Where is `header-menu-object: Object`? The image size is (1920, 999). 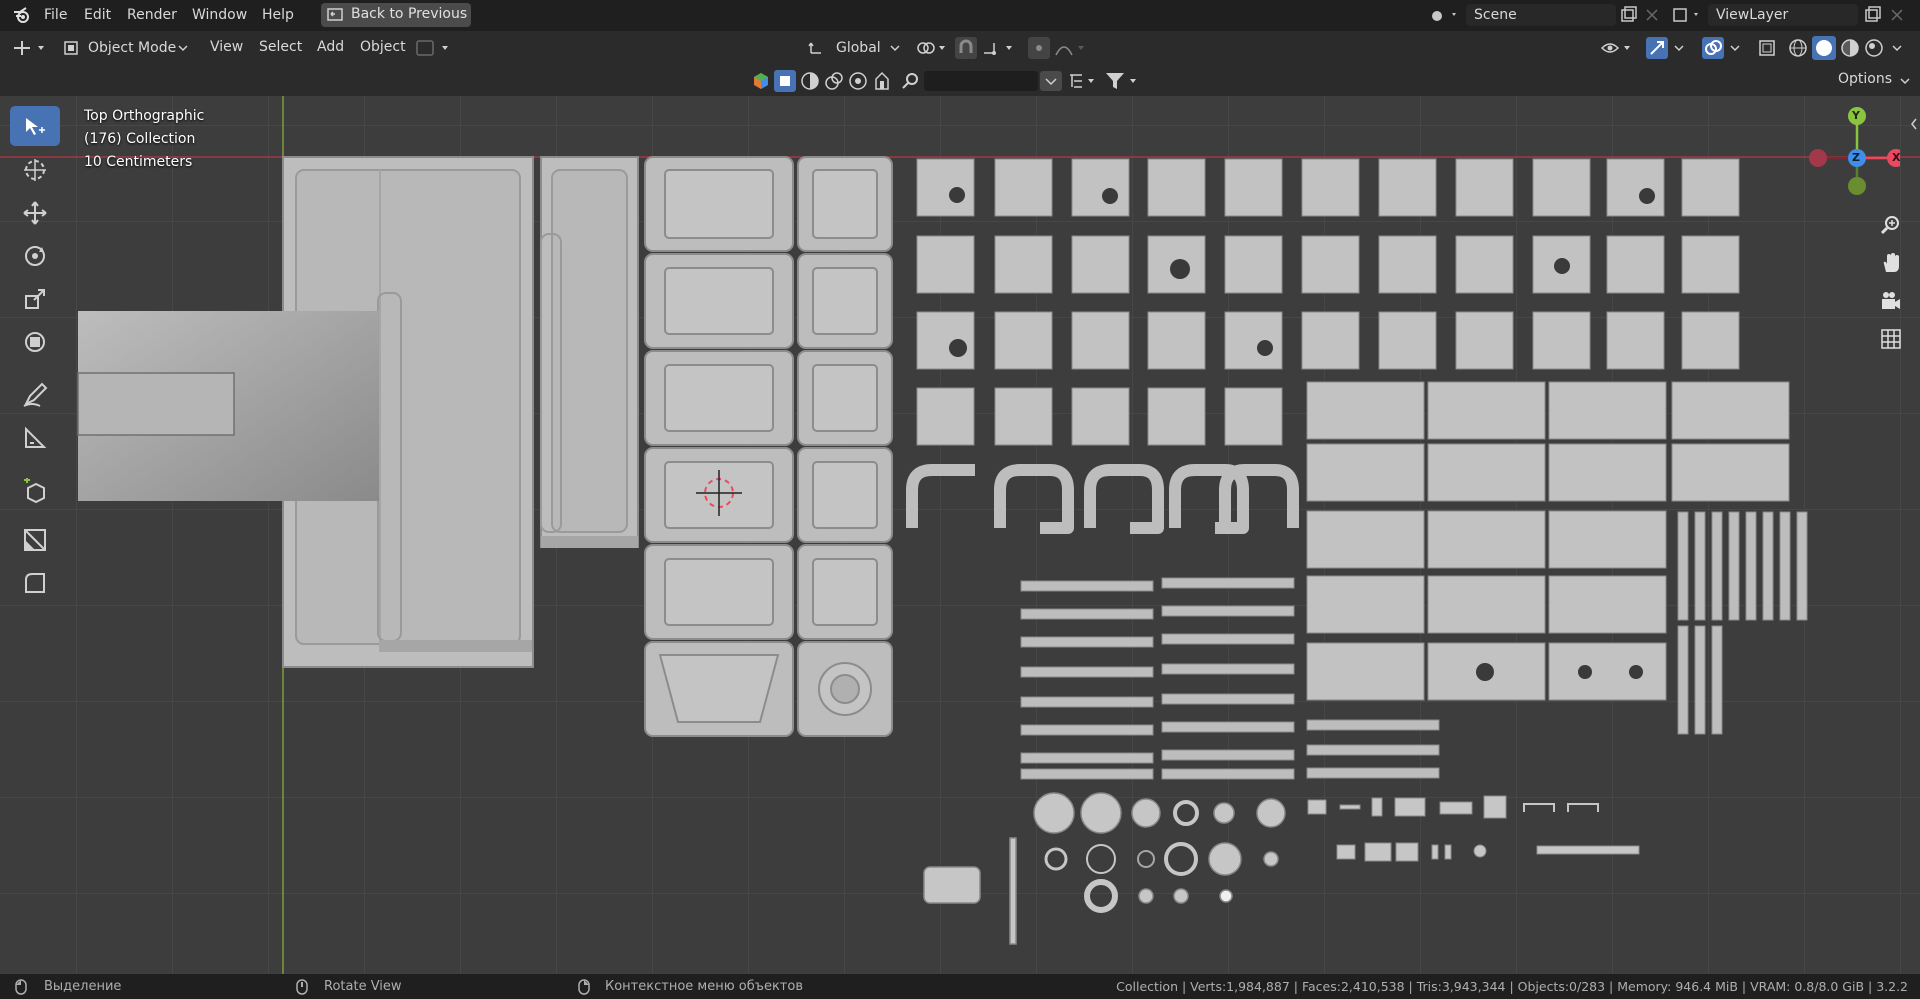
header-menu-object: Object is located at coordinates (383, 47).